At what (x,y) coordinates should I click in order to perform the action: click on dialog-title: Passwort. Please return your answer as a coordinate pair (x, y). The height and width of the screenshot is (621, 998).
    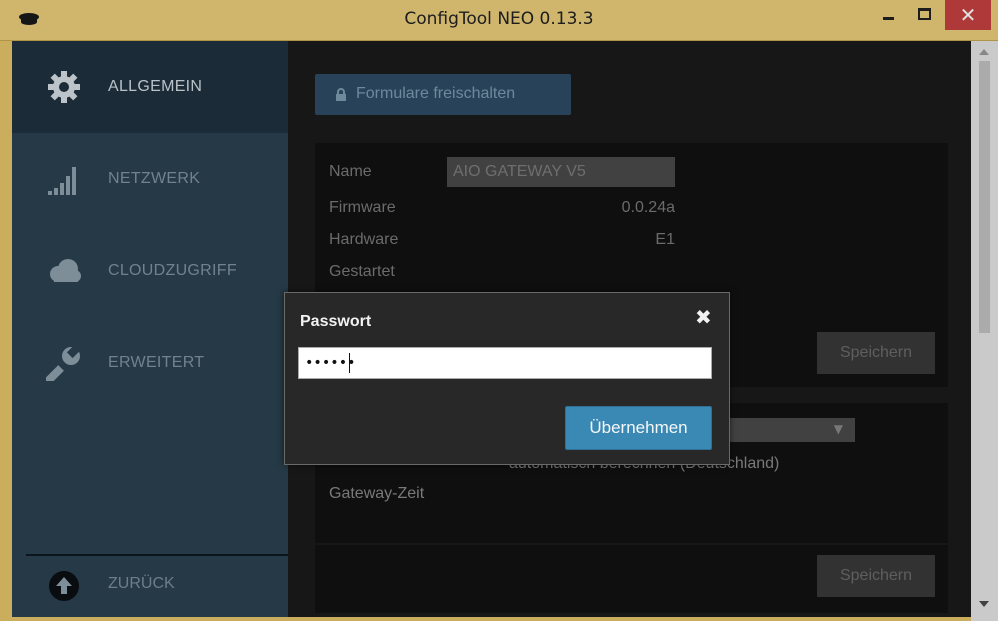
    Looking at the image, I should click on (336, 321).